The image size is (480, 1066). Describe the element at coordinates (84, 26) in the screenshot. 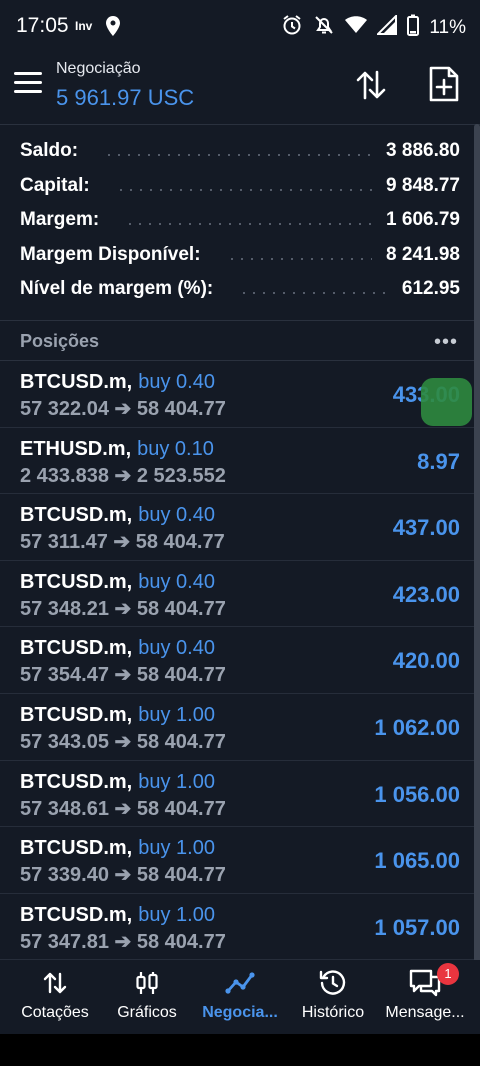

I see `carrier-icon: Inv` at that location.